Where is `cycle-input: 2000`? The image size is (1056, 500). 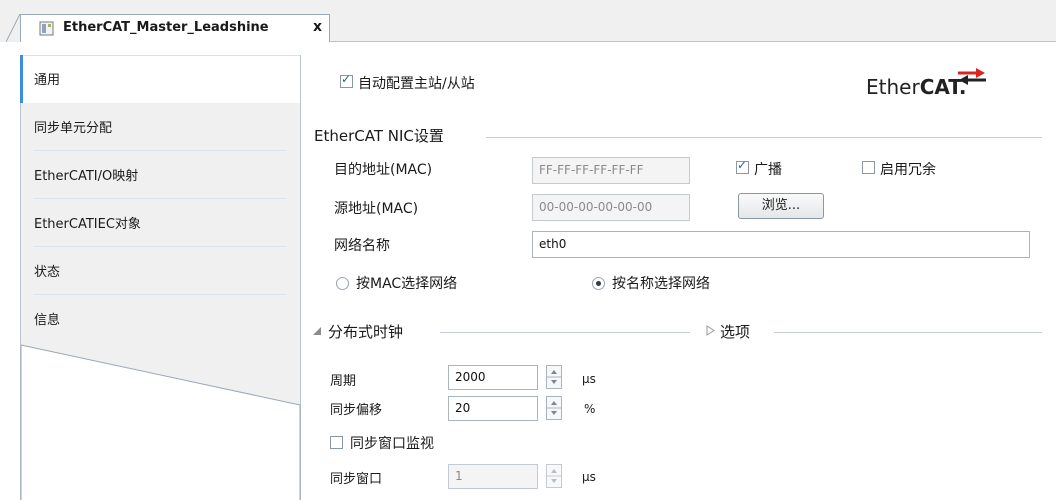
cycle-input: 2000 is located at coordinates (493, 377).